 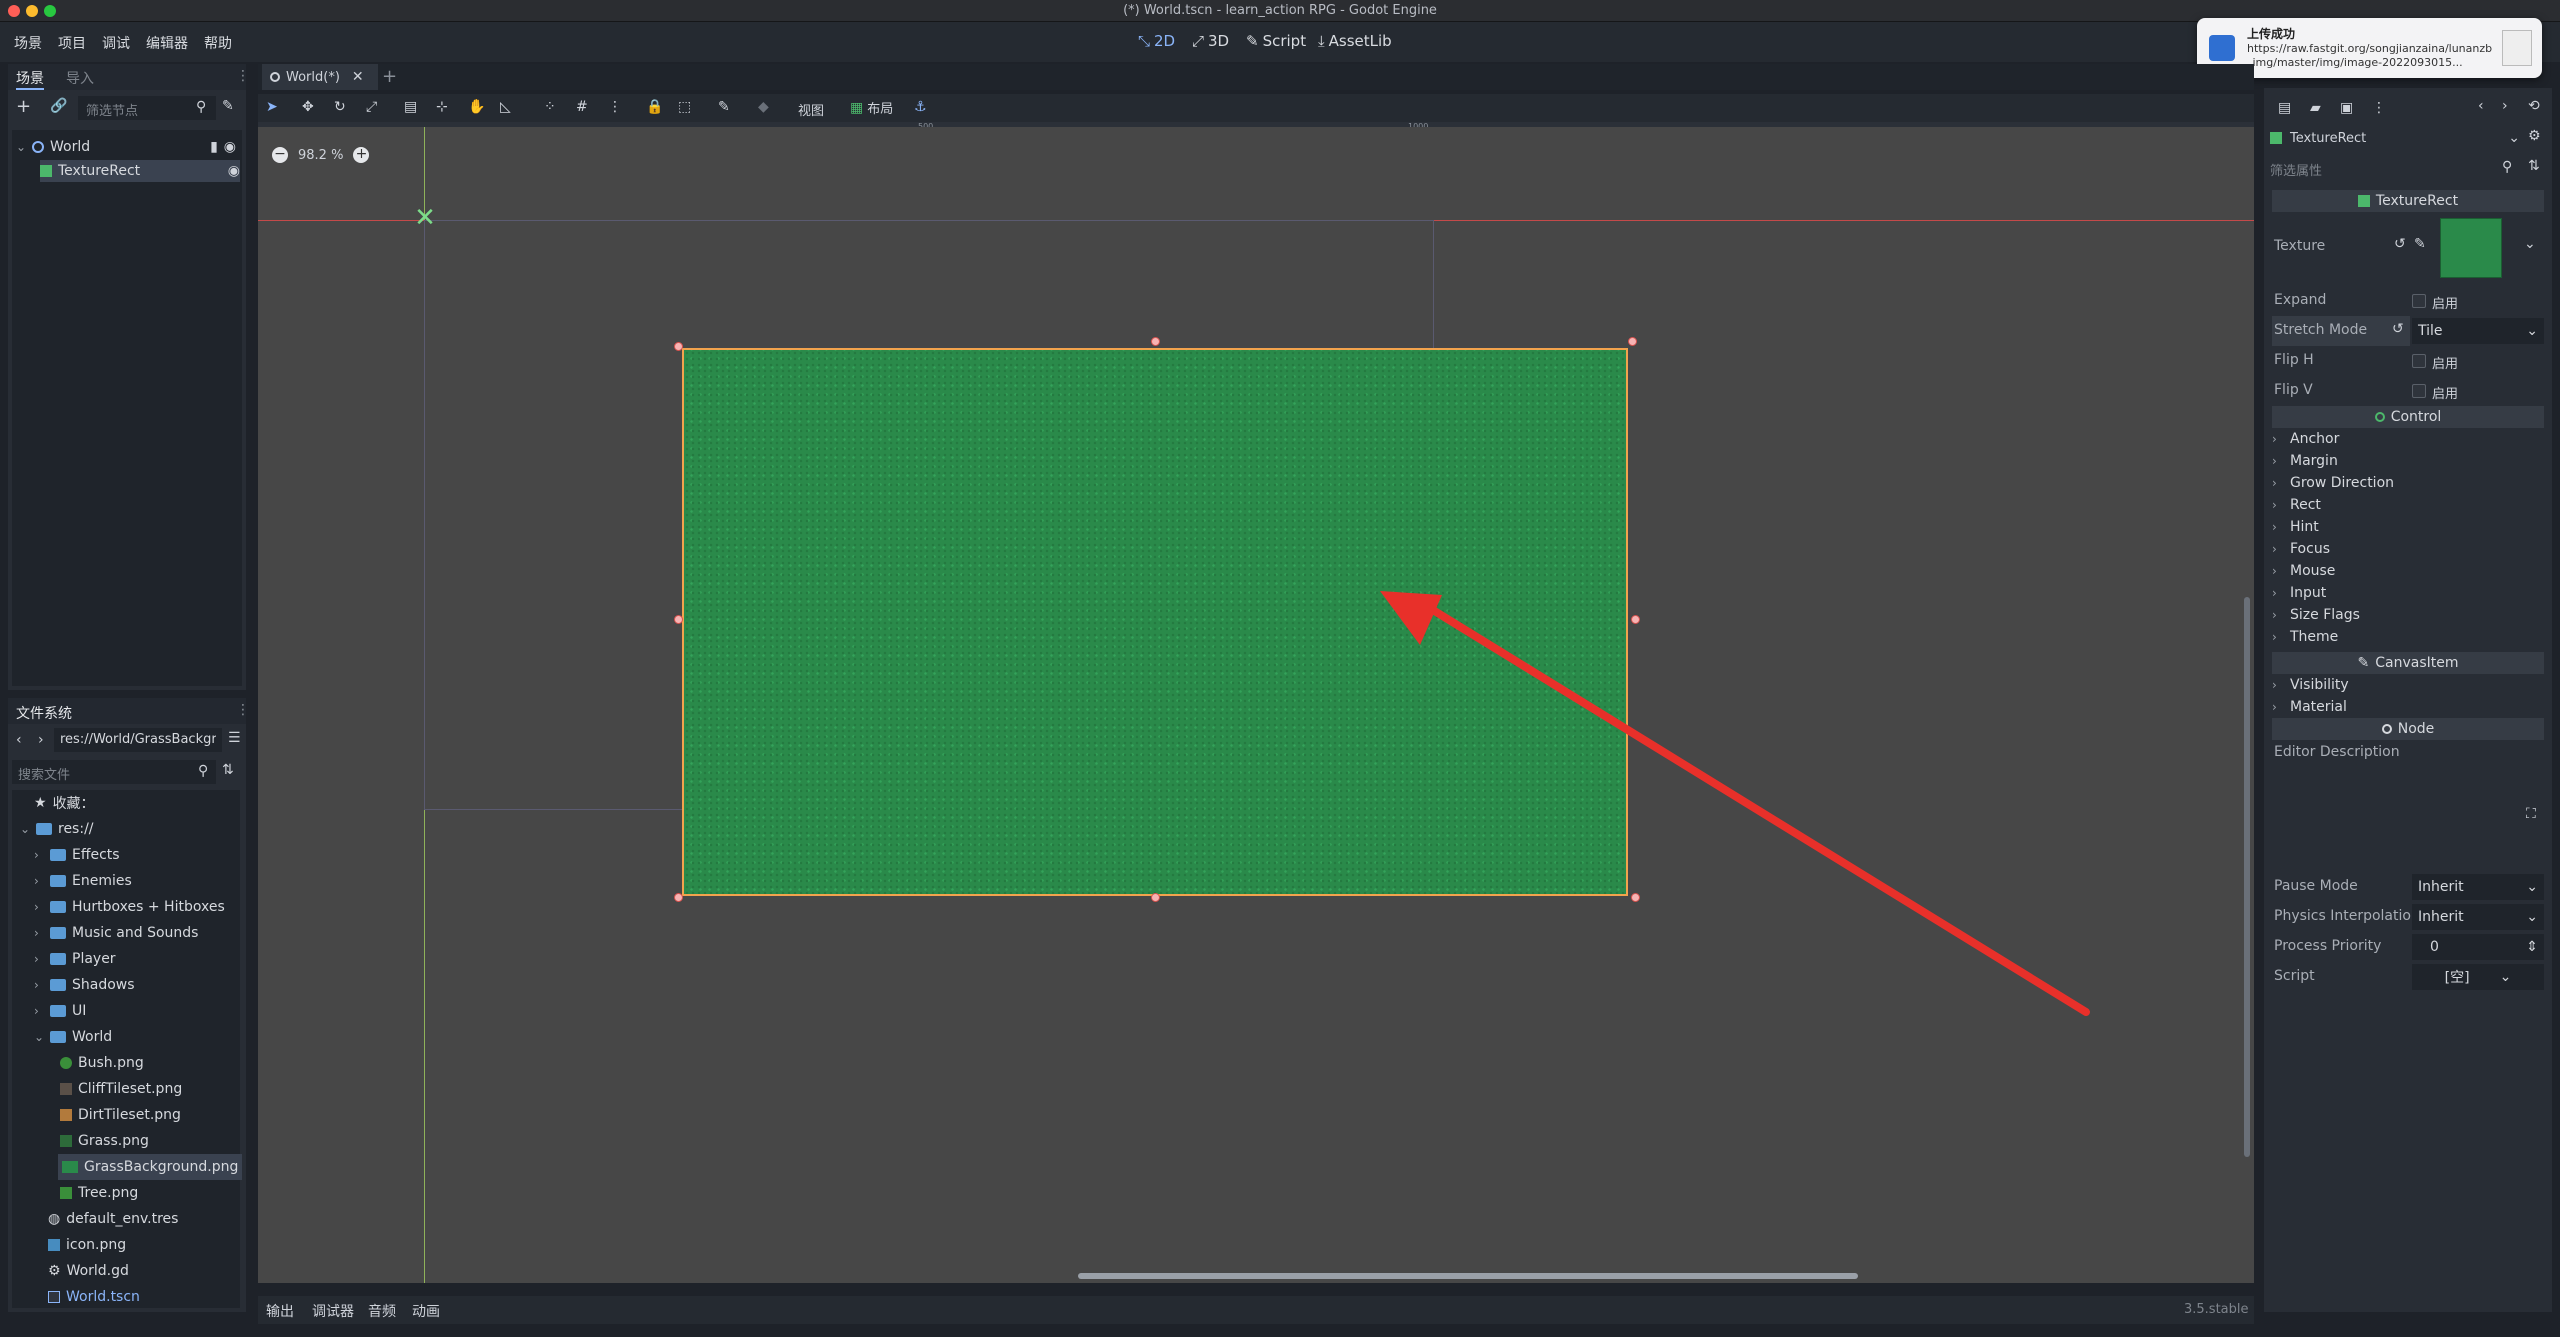 What do you see at coordinates (2316, 615) in the screenshot?
I see `group-size-flags: › Size Flags` at bounding box center [2316, 615].